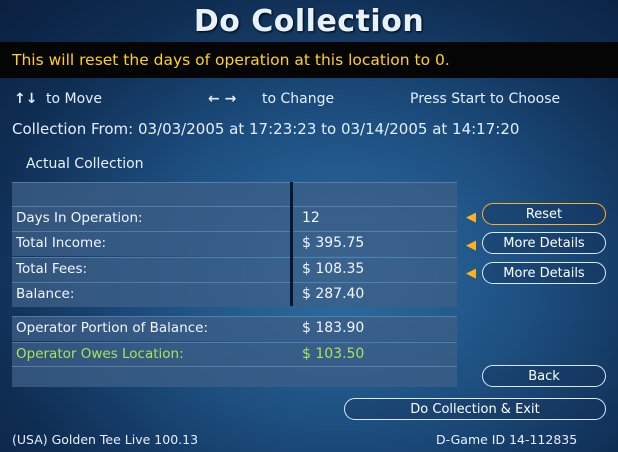 Image resolution: width=618 pixels, height=452 pixels. I want to click on table-row-balance: Balance: $ 287.40, so click(234, 294).